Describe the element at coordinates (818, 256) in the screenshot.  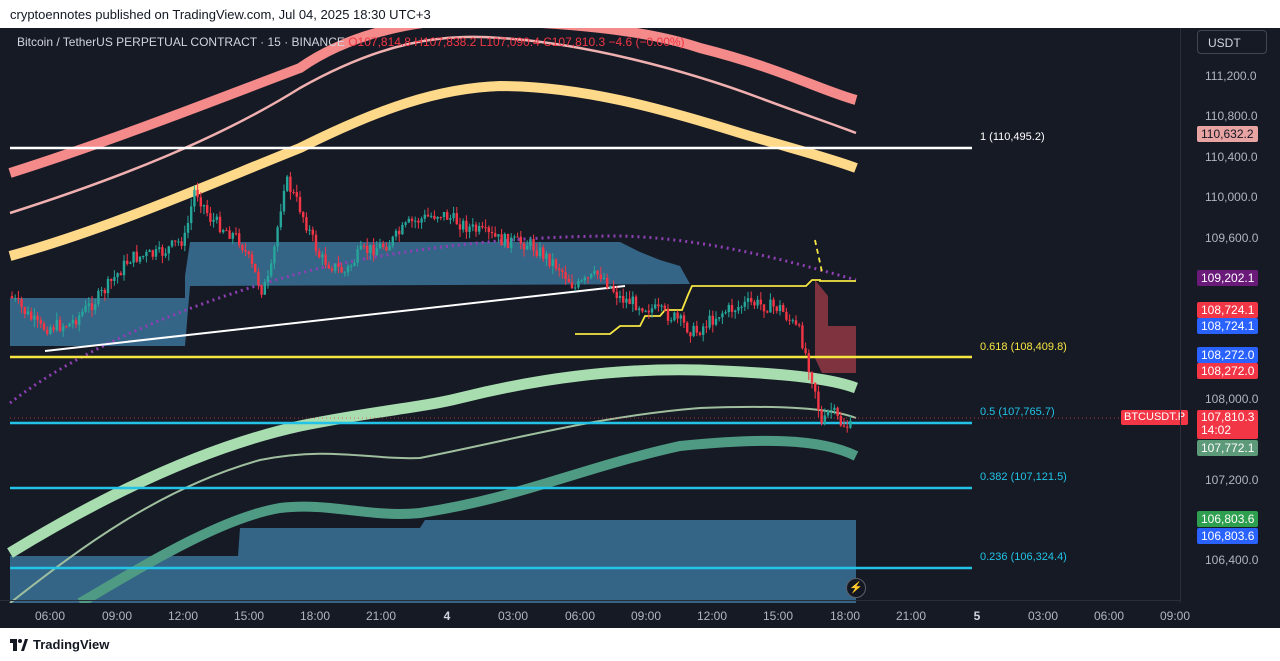
I see `supertrend-dash` at that location.